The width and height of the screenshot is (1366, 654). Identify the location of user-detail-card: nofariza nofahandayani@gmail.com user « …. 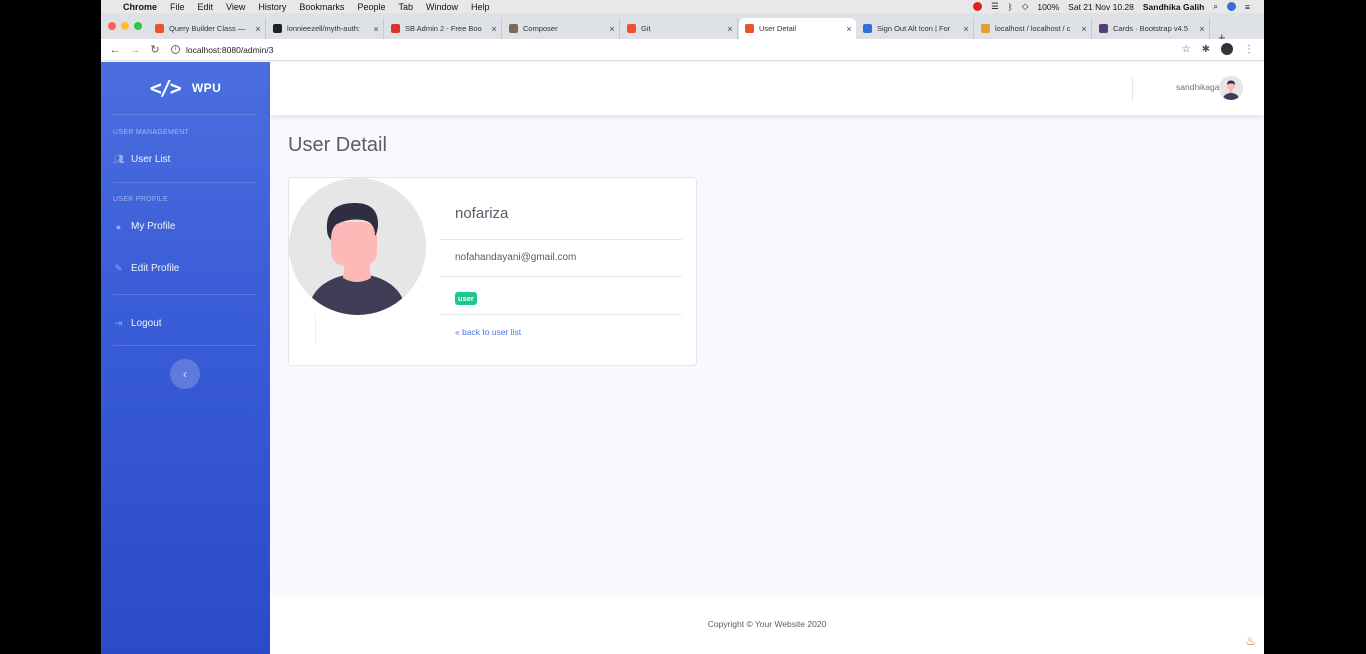
(492, 271).